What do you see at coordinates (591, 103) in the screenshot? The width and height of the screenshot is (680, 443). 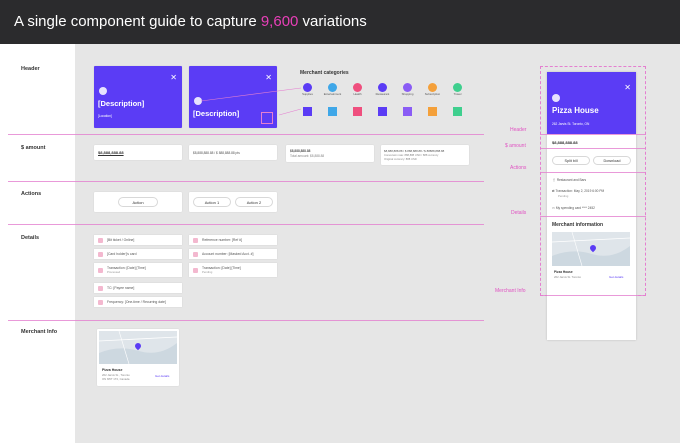 I see `phone-header: ✕ Pizza House 262 Jarvis St. Toronto, ON` at bounding box center [591, 103].